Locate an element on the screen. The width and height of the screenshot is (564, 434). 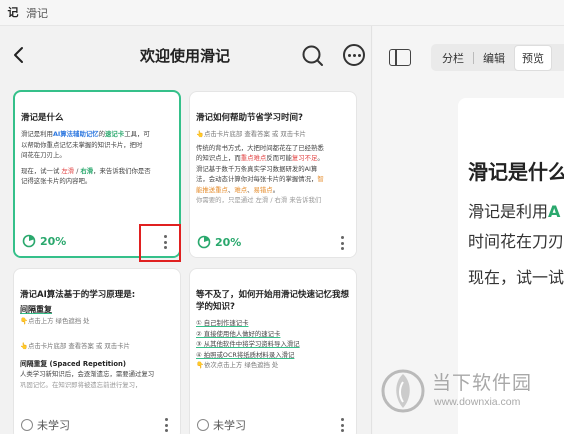
card-list-item: ③ 从其他软件中将学习资料导入滑记 is located at coordinates (248, 344).